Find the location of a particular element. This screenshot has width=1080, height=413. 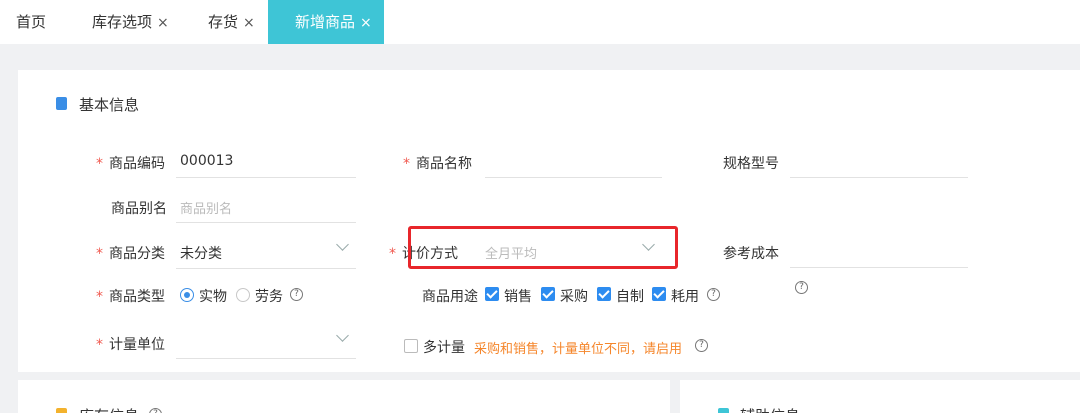

spec-label: 规格型号 is located at coordinates (751, 164).